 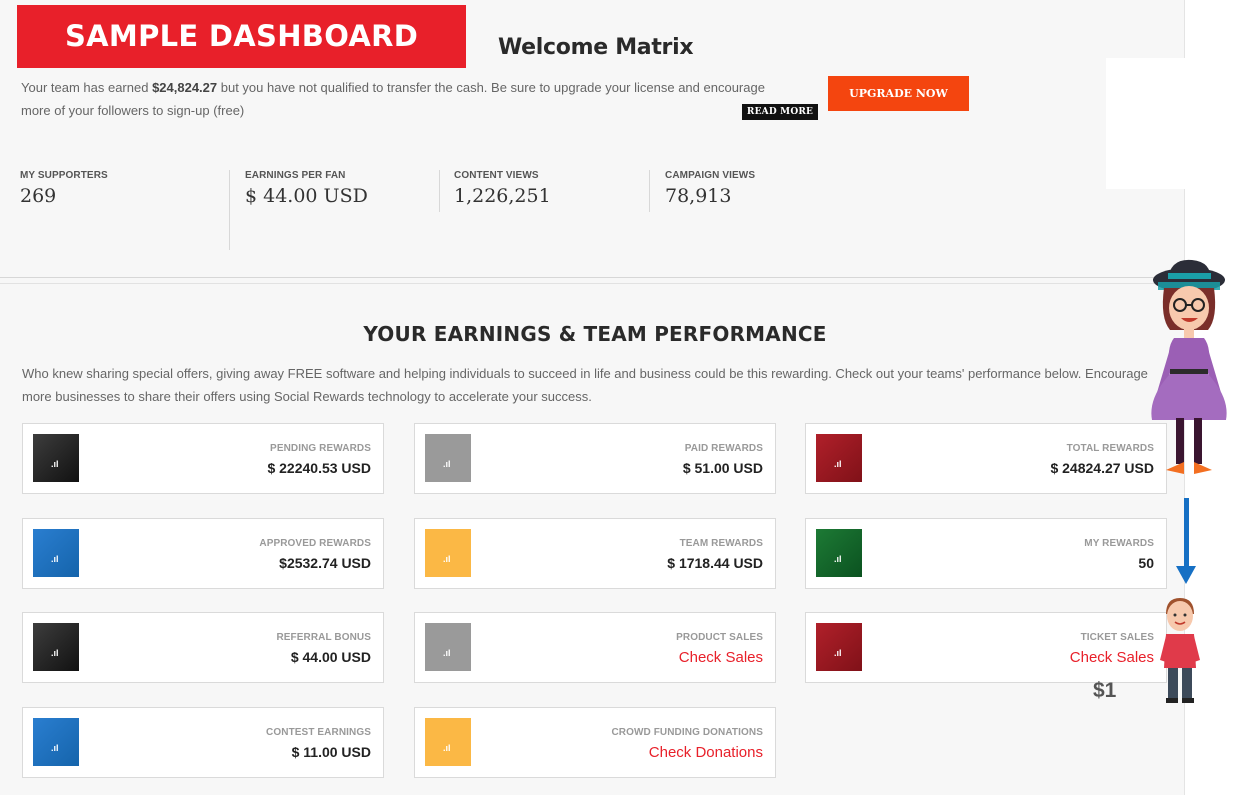 What do you see at coordinates (331, 752) in the screenshot?
I see `card-value: $ 11.00 USD` at bounding box center [331, 752].